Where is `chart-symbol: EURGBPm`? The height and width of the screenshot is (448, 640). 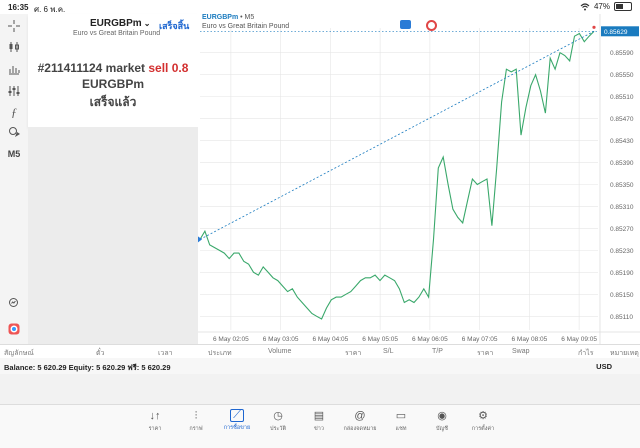
chart-symbol: EURGBPm is located at coordinates (220, 17).